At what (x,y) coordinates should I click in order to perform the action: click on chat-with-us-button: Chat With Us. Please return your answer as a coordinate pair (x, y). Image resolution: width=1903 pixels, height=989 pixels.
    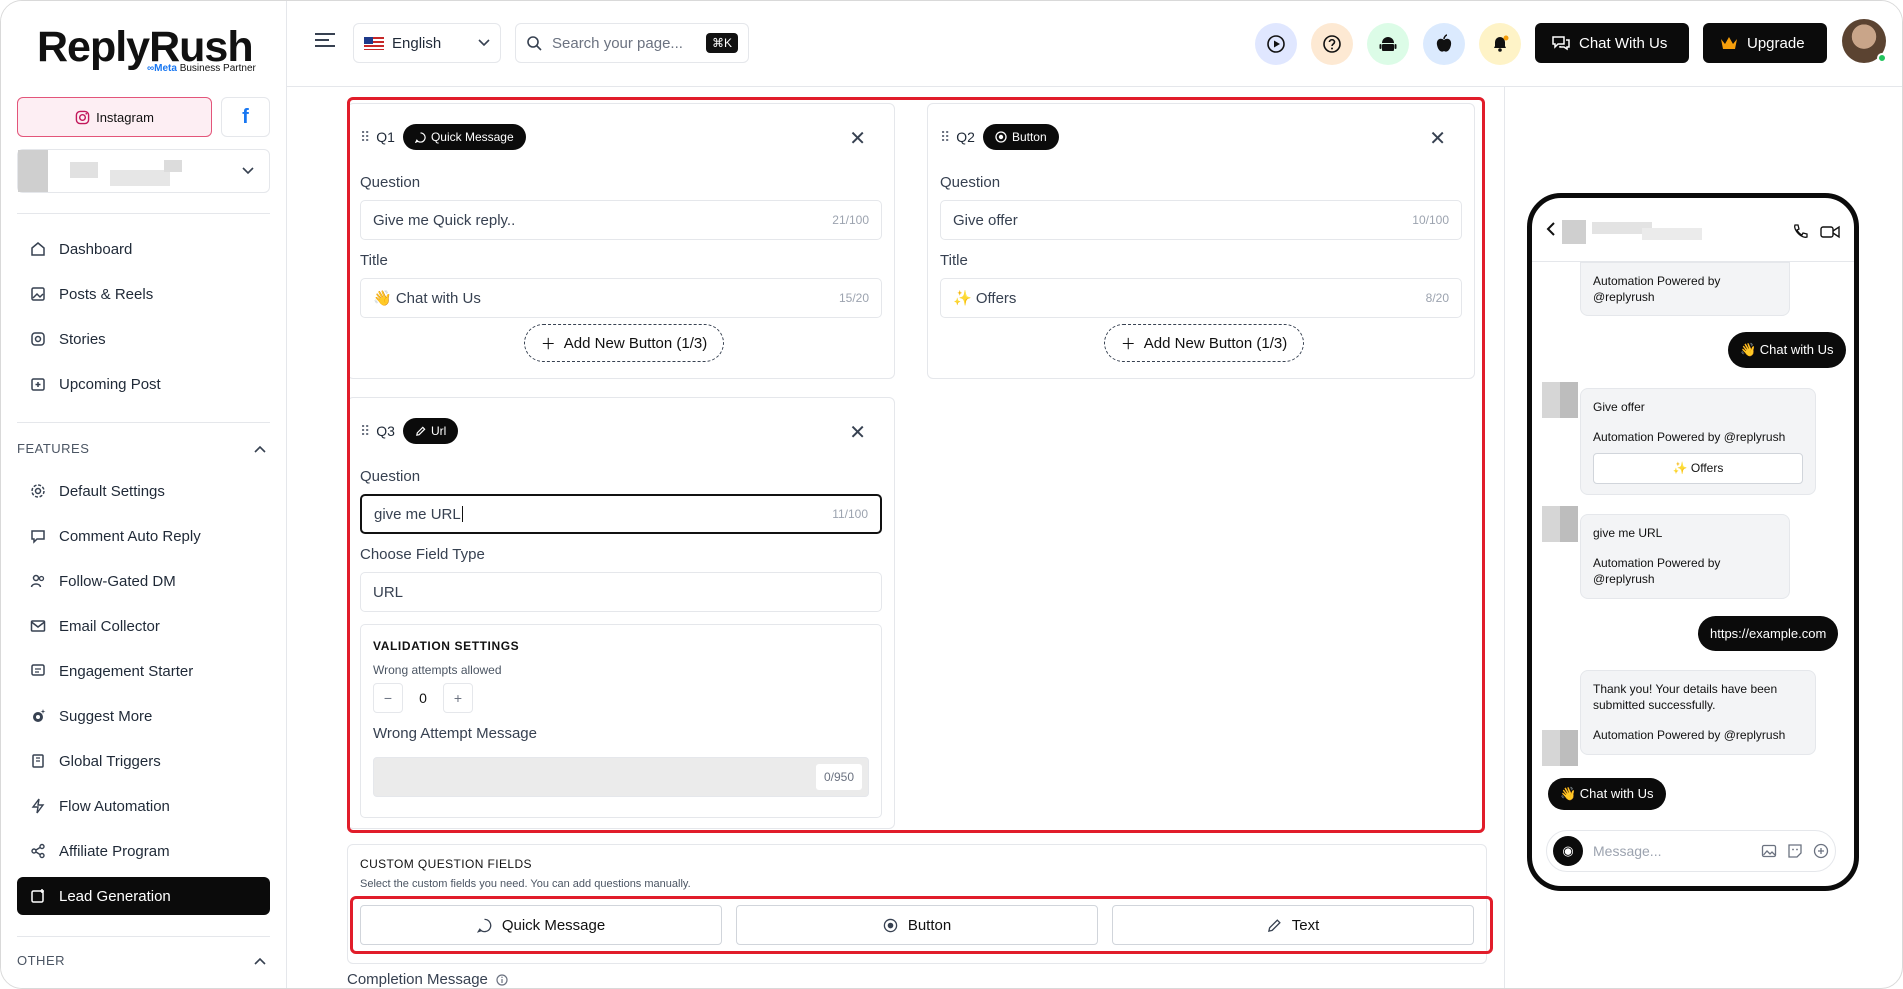
    Looking at the image, I should click on (1612, 43).